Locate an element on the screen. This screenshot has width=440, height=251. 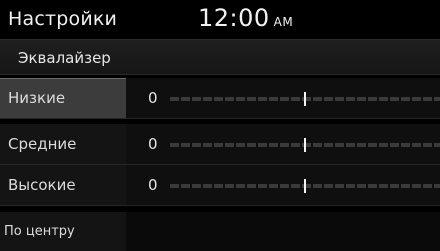
subheader-bar: Эквалайзер is located at coordinates (220, 57).